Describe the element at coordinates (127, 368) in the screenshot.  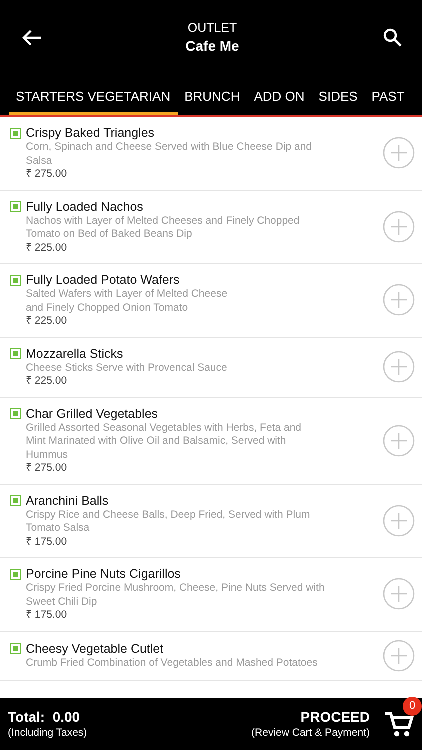
I see `item-description: Cheese Sticks Serve with Provencal Sauce` at that location.